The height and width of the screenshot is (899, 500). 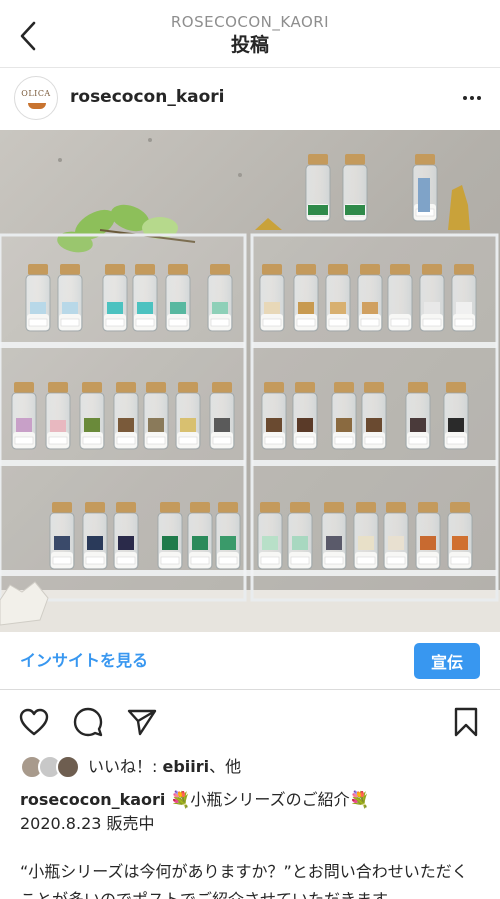 I want to click on likes-user: ebiiri, so click(x=185, y=766).